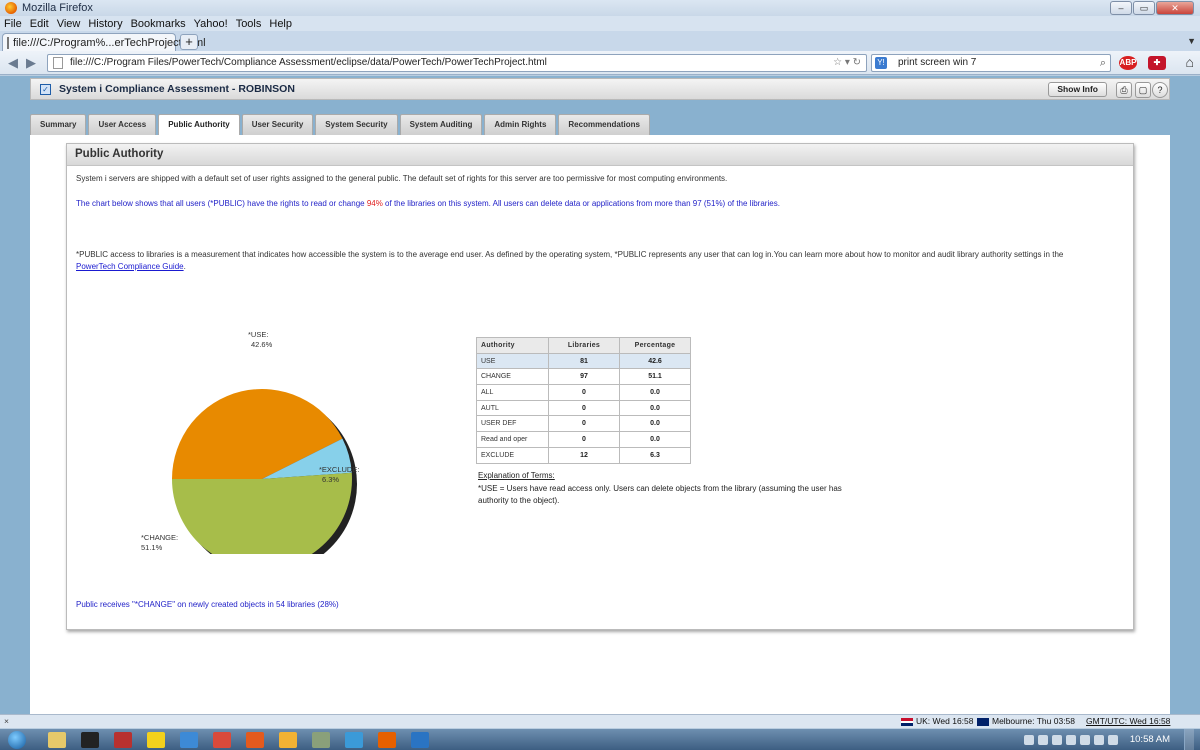  Describe the element at coordinates (512, 392) in the screenshot. I see `cell-authority: ALL` at that location.